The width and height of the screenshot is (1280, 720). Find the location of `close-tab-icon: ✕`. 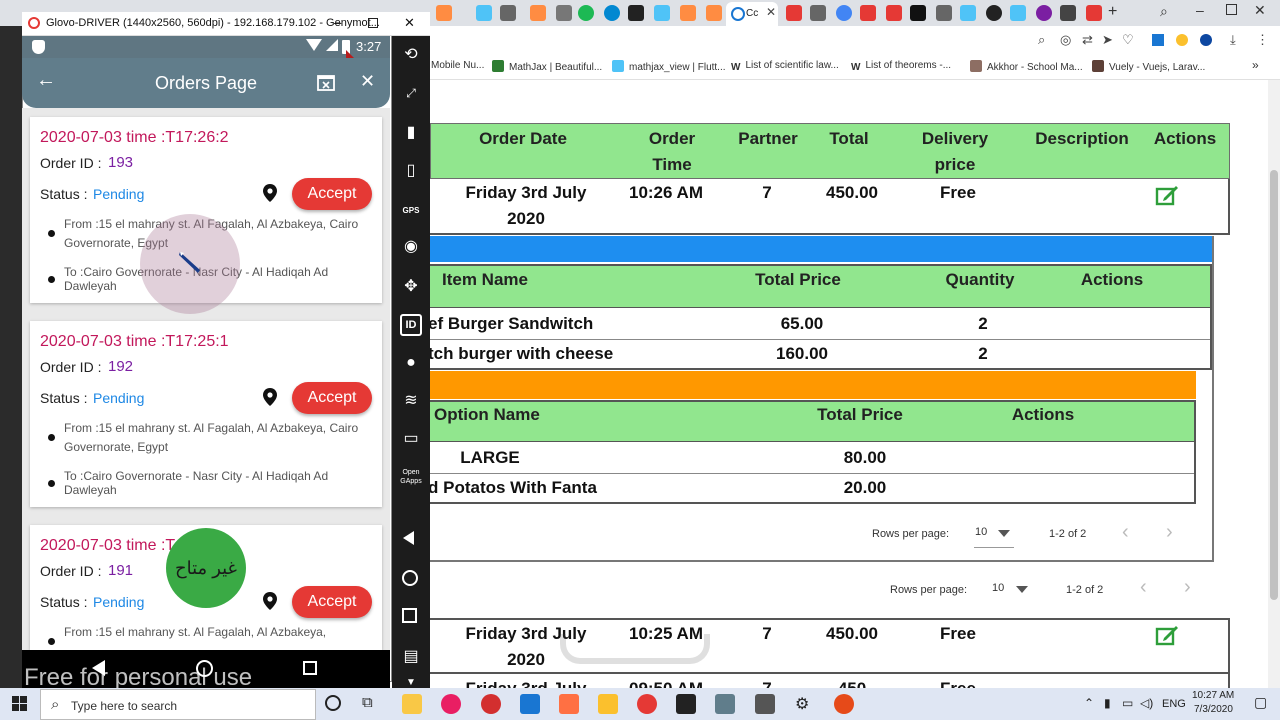

close-tab-icon: ✕ is located at coordinates (771, 12).